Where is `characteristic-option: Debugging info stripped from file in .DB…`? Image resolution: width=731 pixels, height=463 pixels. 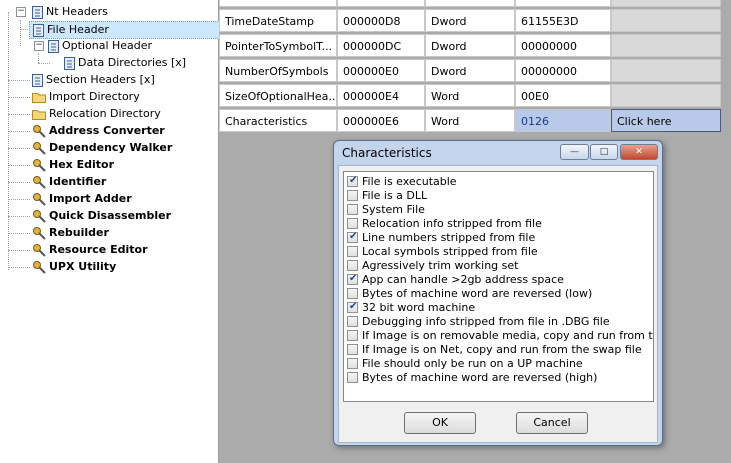
characteristic-option: Debugging info stripped from file in .DB… is located at coordinates (478, 322).